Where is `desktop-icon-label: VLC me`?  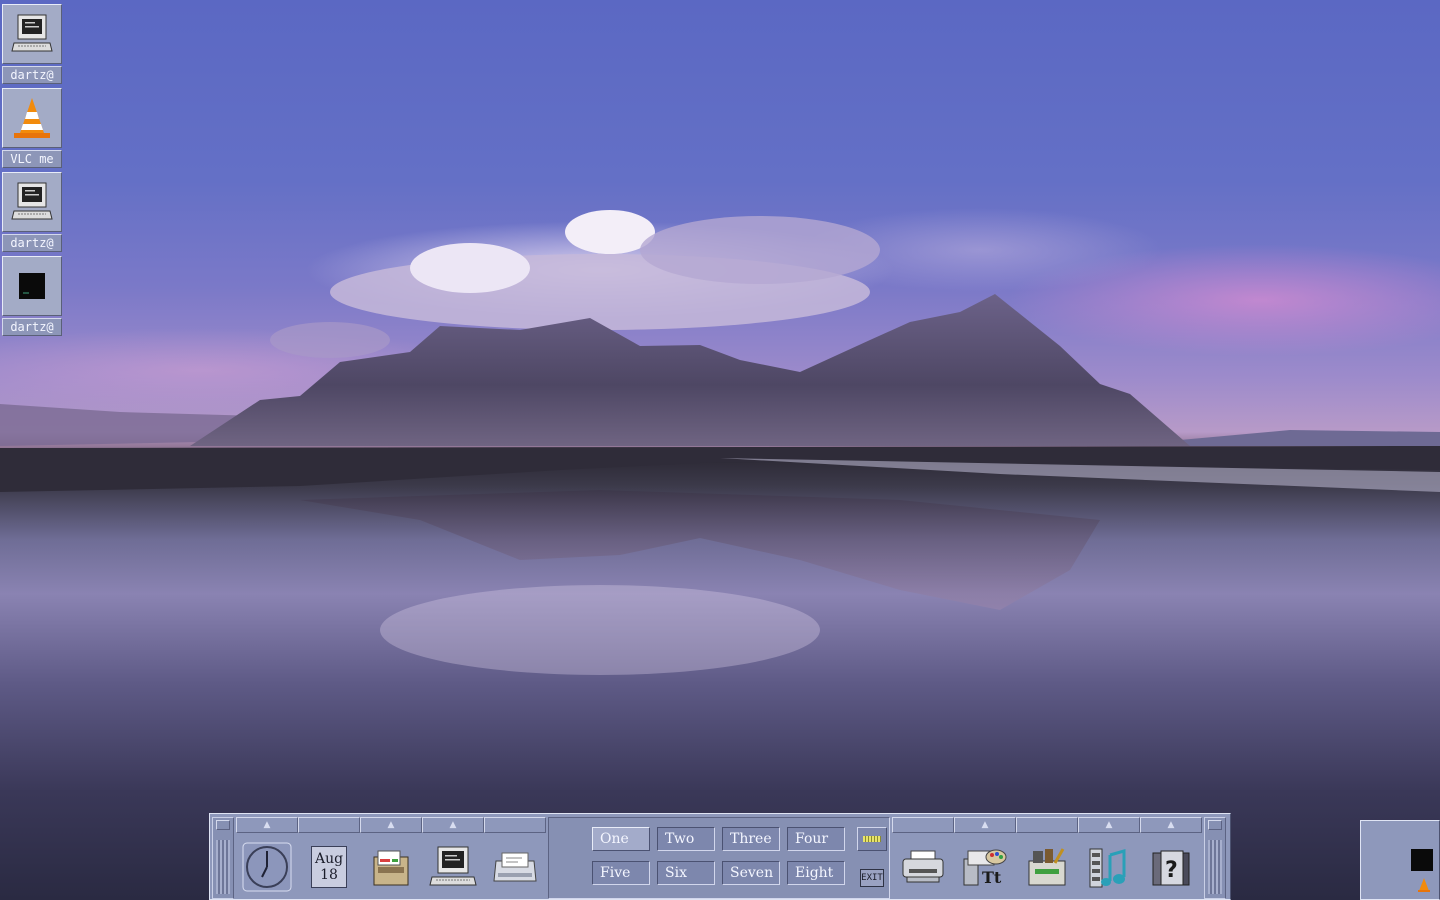
desktop-icon-label: VLC me is located at coordinates (32, 159).